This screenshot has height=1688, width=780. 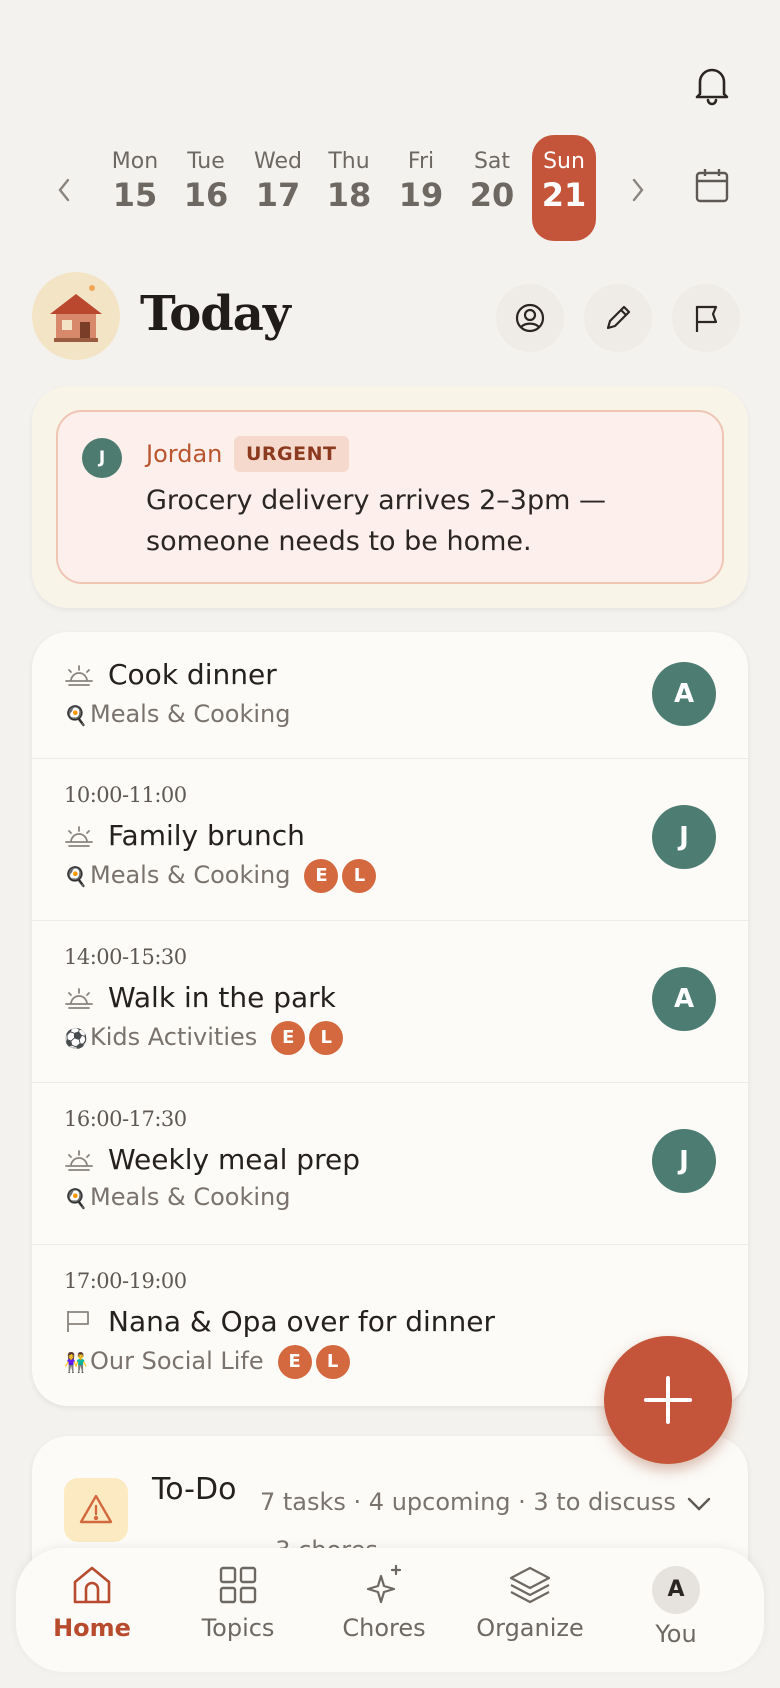 I want to click on nav-home: Home, so click(x=92, y=1610).